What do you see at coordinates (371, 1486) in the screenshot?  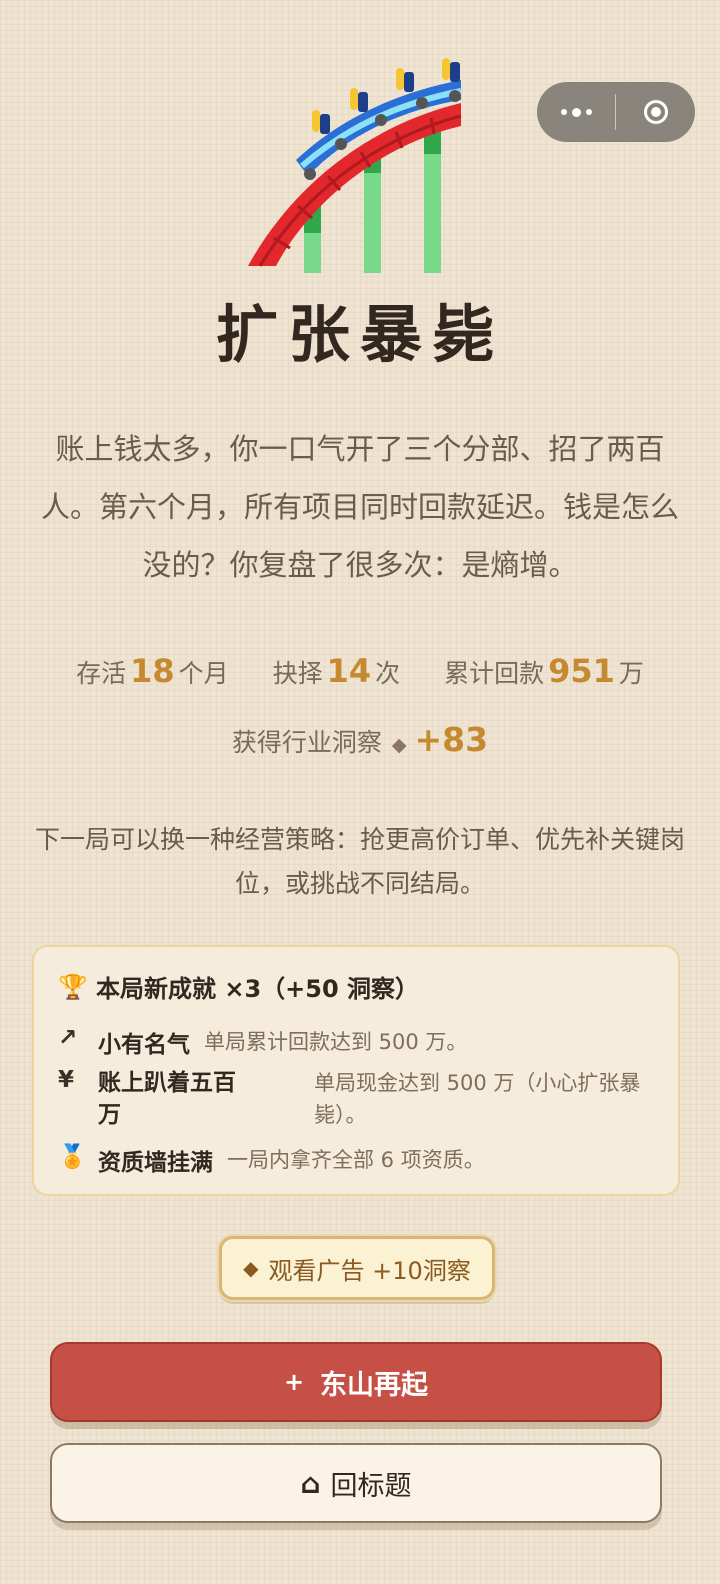 I see `back-to-title-label: 回标题` at bounding box center [371, 1486].